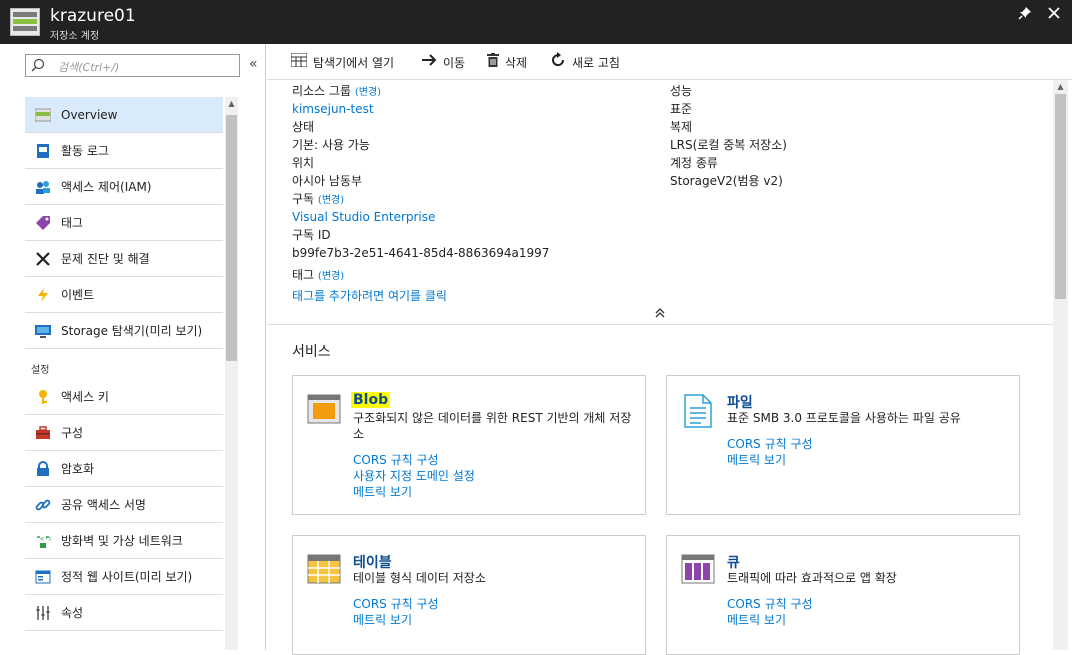 This screenshot has height=655, width=1072. I want to click on nav-item-diagnose: 문제 진단 및 해결, so click(124, 259).